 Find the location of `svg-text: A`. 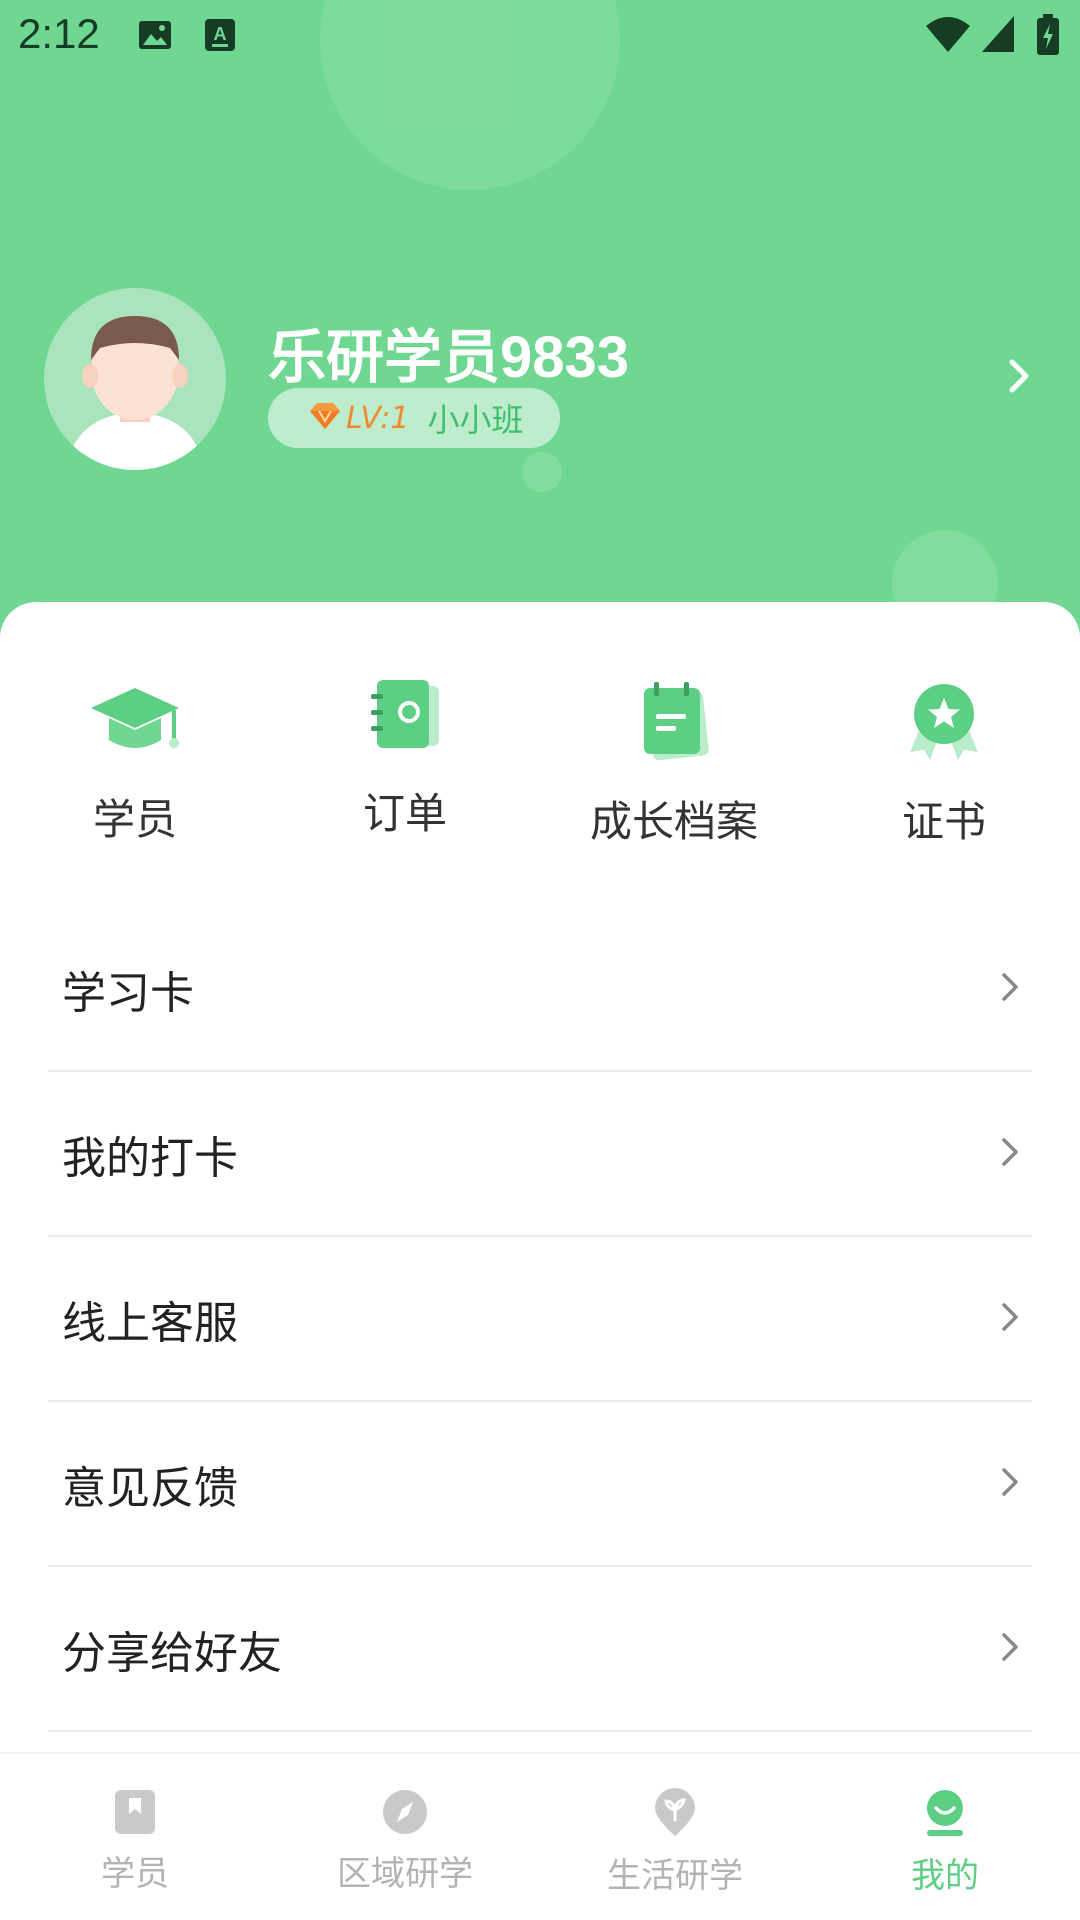

svg-text: A is located at coordinates (220, 34).